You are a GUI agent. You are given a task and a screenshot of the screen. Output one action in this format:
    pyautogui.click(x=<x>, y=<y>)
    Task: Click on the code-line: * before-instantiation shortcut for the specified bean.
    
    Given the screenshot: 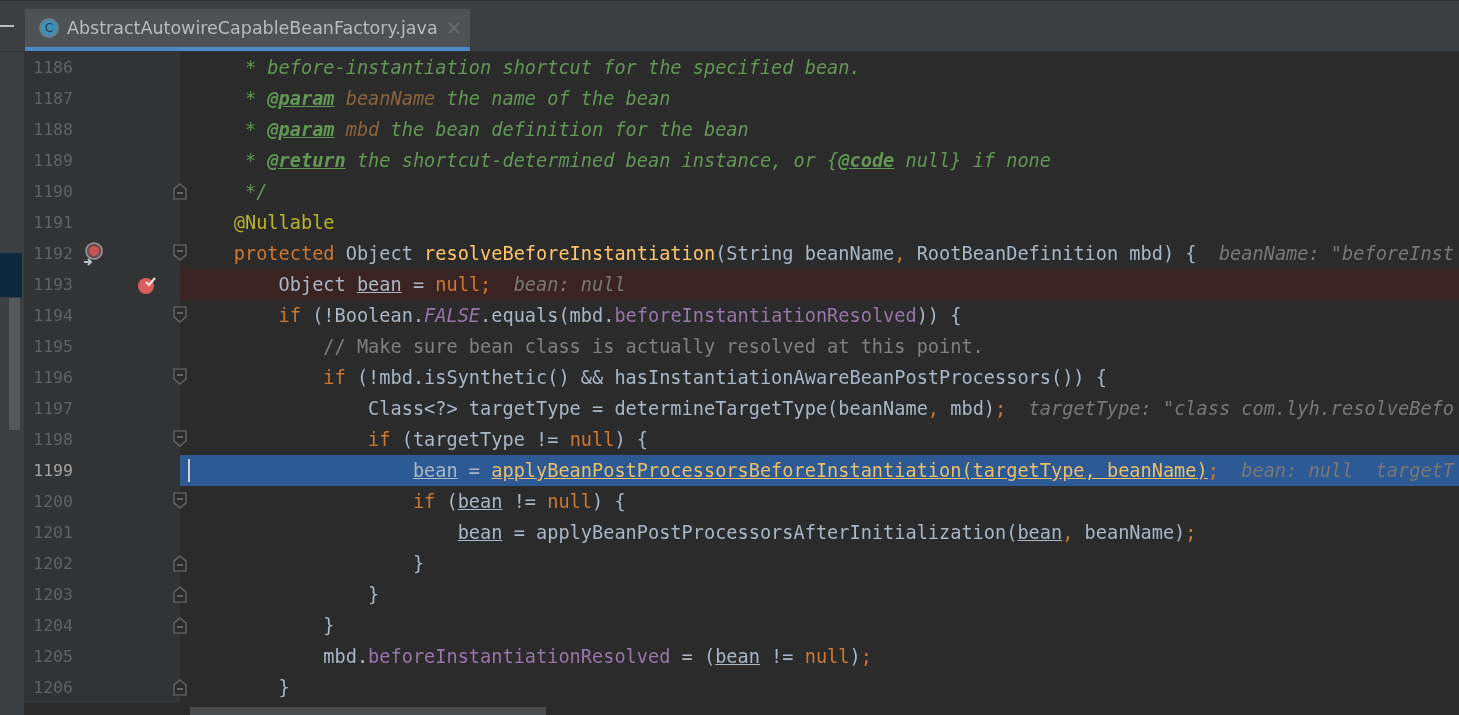 What is the action you would take?
    pyautogui.click(x=552, y=67)
    